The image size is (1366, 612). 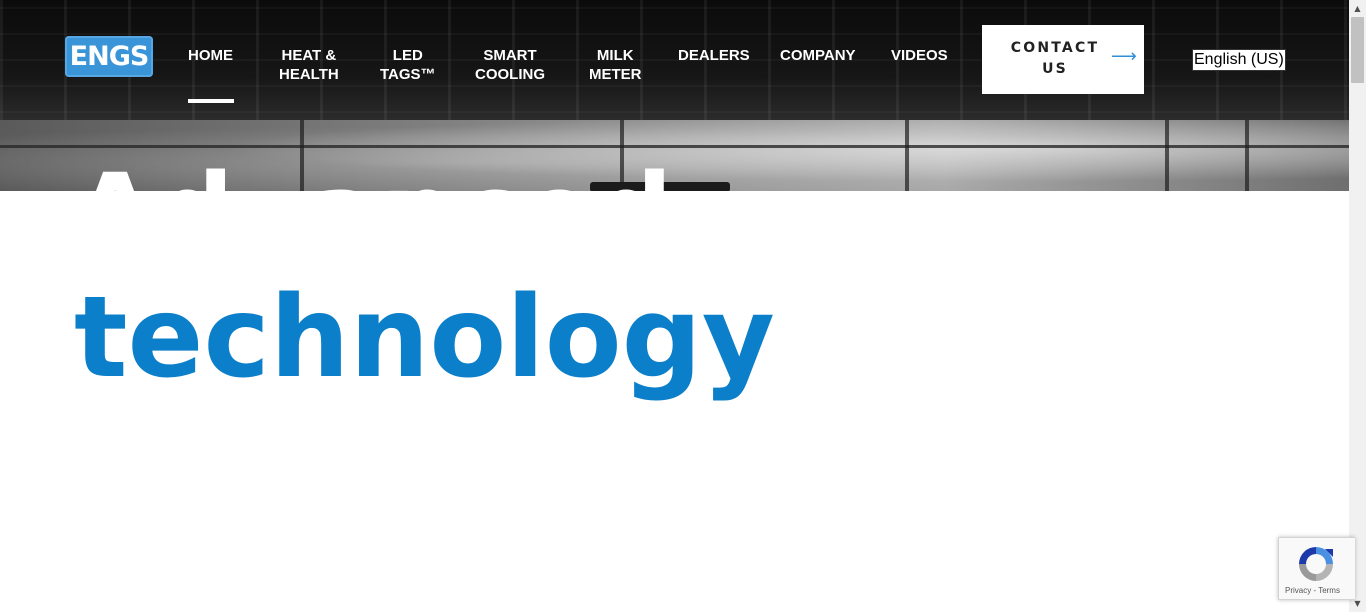 I want to click on hero-heading-partial: Advanced, so click(x=374, y=176).